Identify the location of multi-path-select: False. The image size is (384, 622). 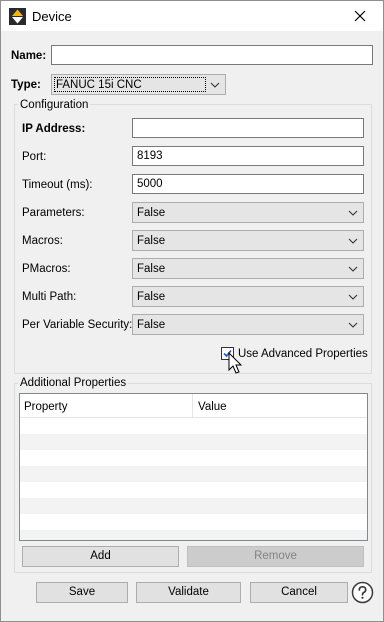
(248, 296).